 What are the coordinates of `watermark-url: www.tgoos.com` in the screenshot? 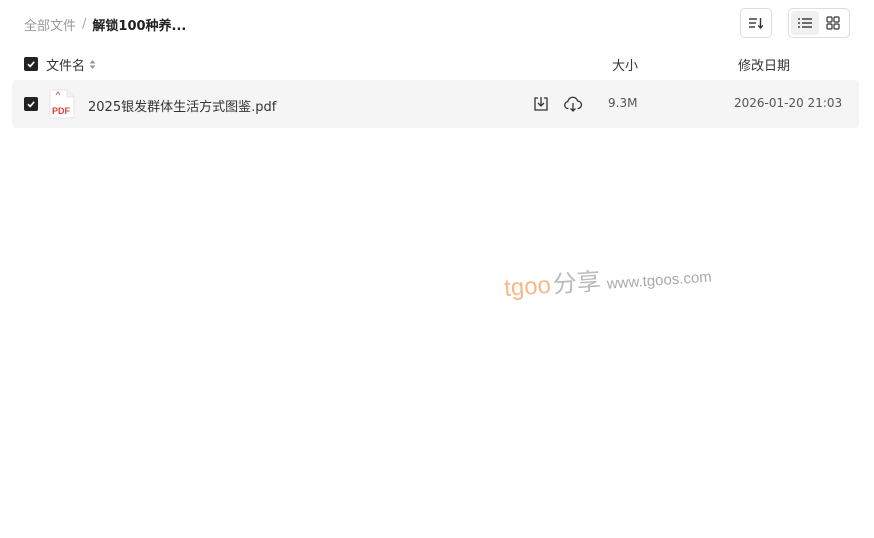 It's located at (659, 280).